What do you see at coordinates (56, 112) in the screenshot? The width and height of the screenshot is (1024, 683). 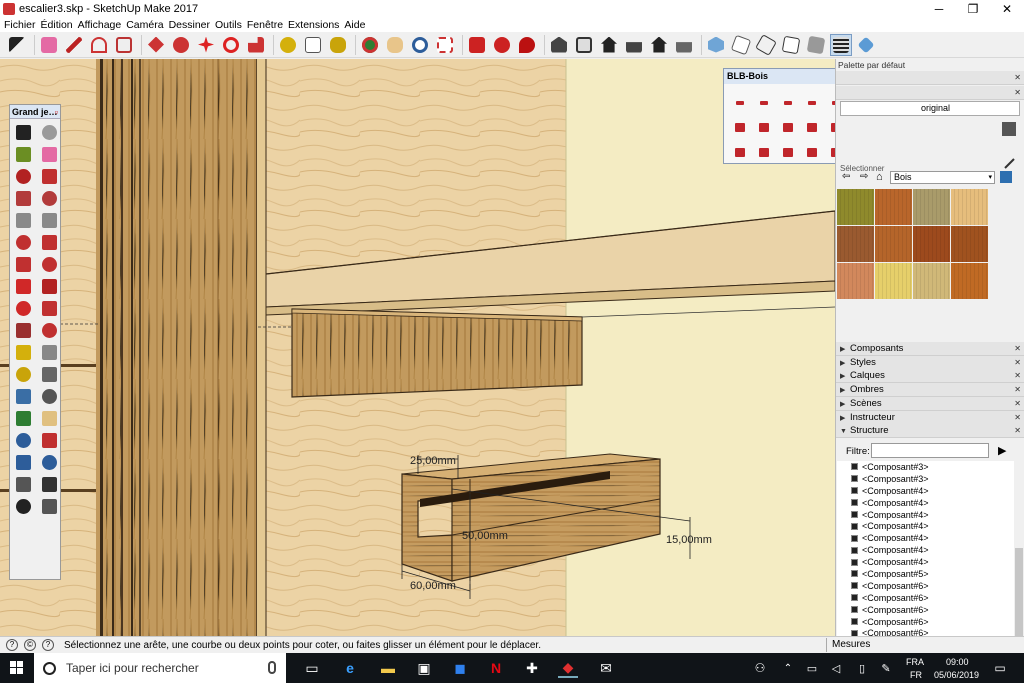 I see `palette-close-icon: ▫` at bounding box center [56, 112].